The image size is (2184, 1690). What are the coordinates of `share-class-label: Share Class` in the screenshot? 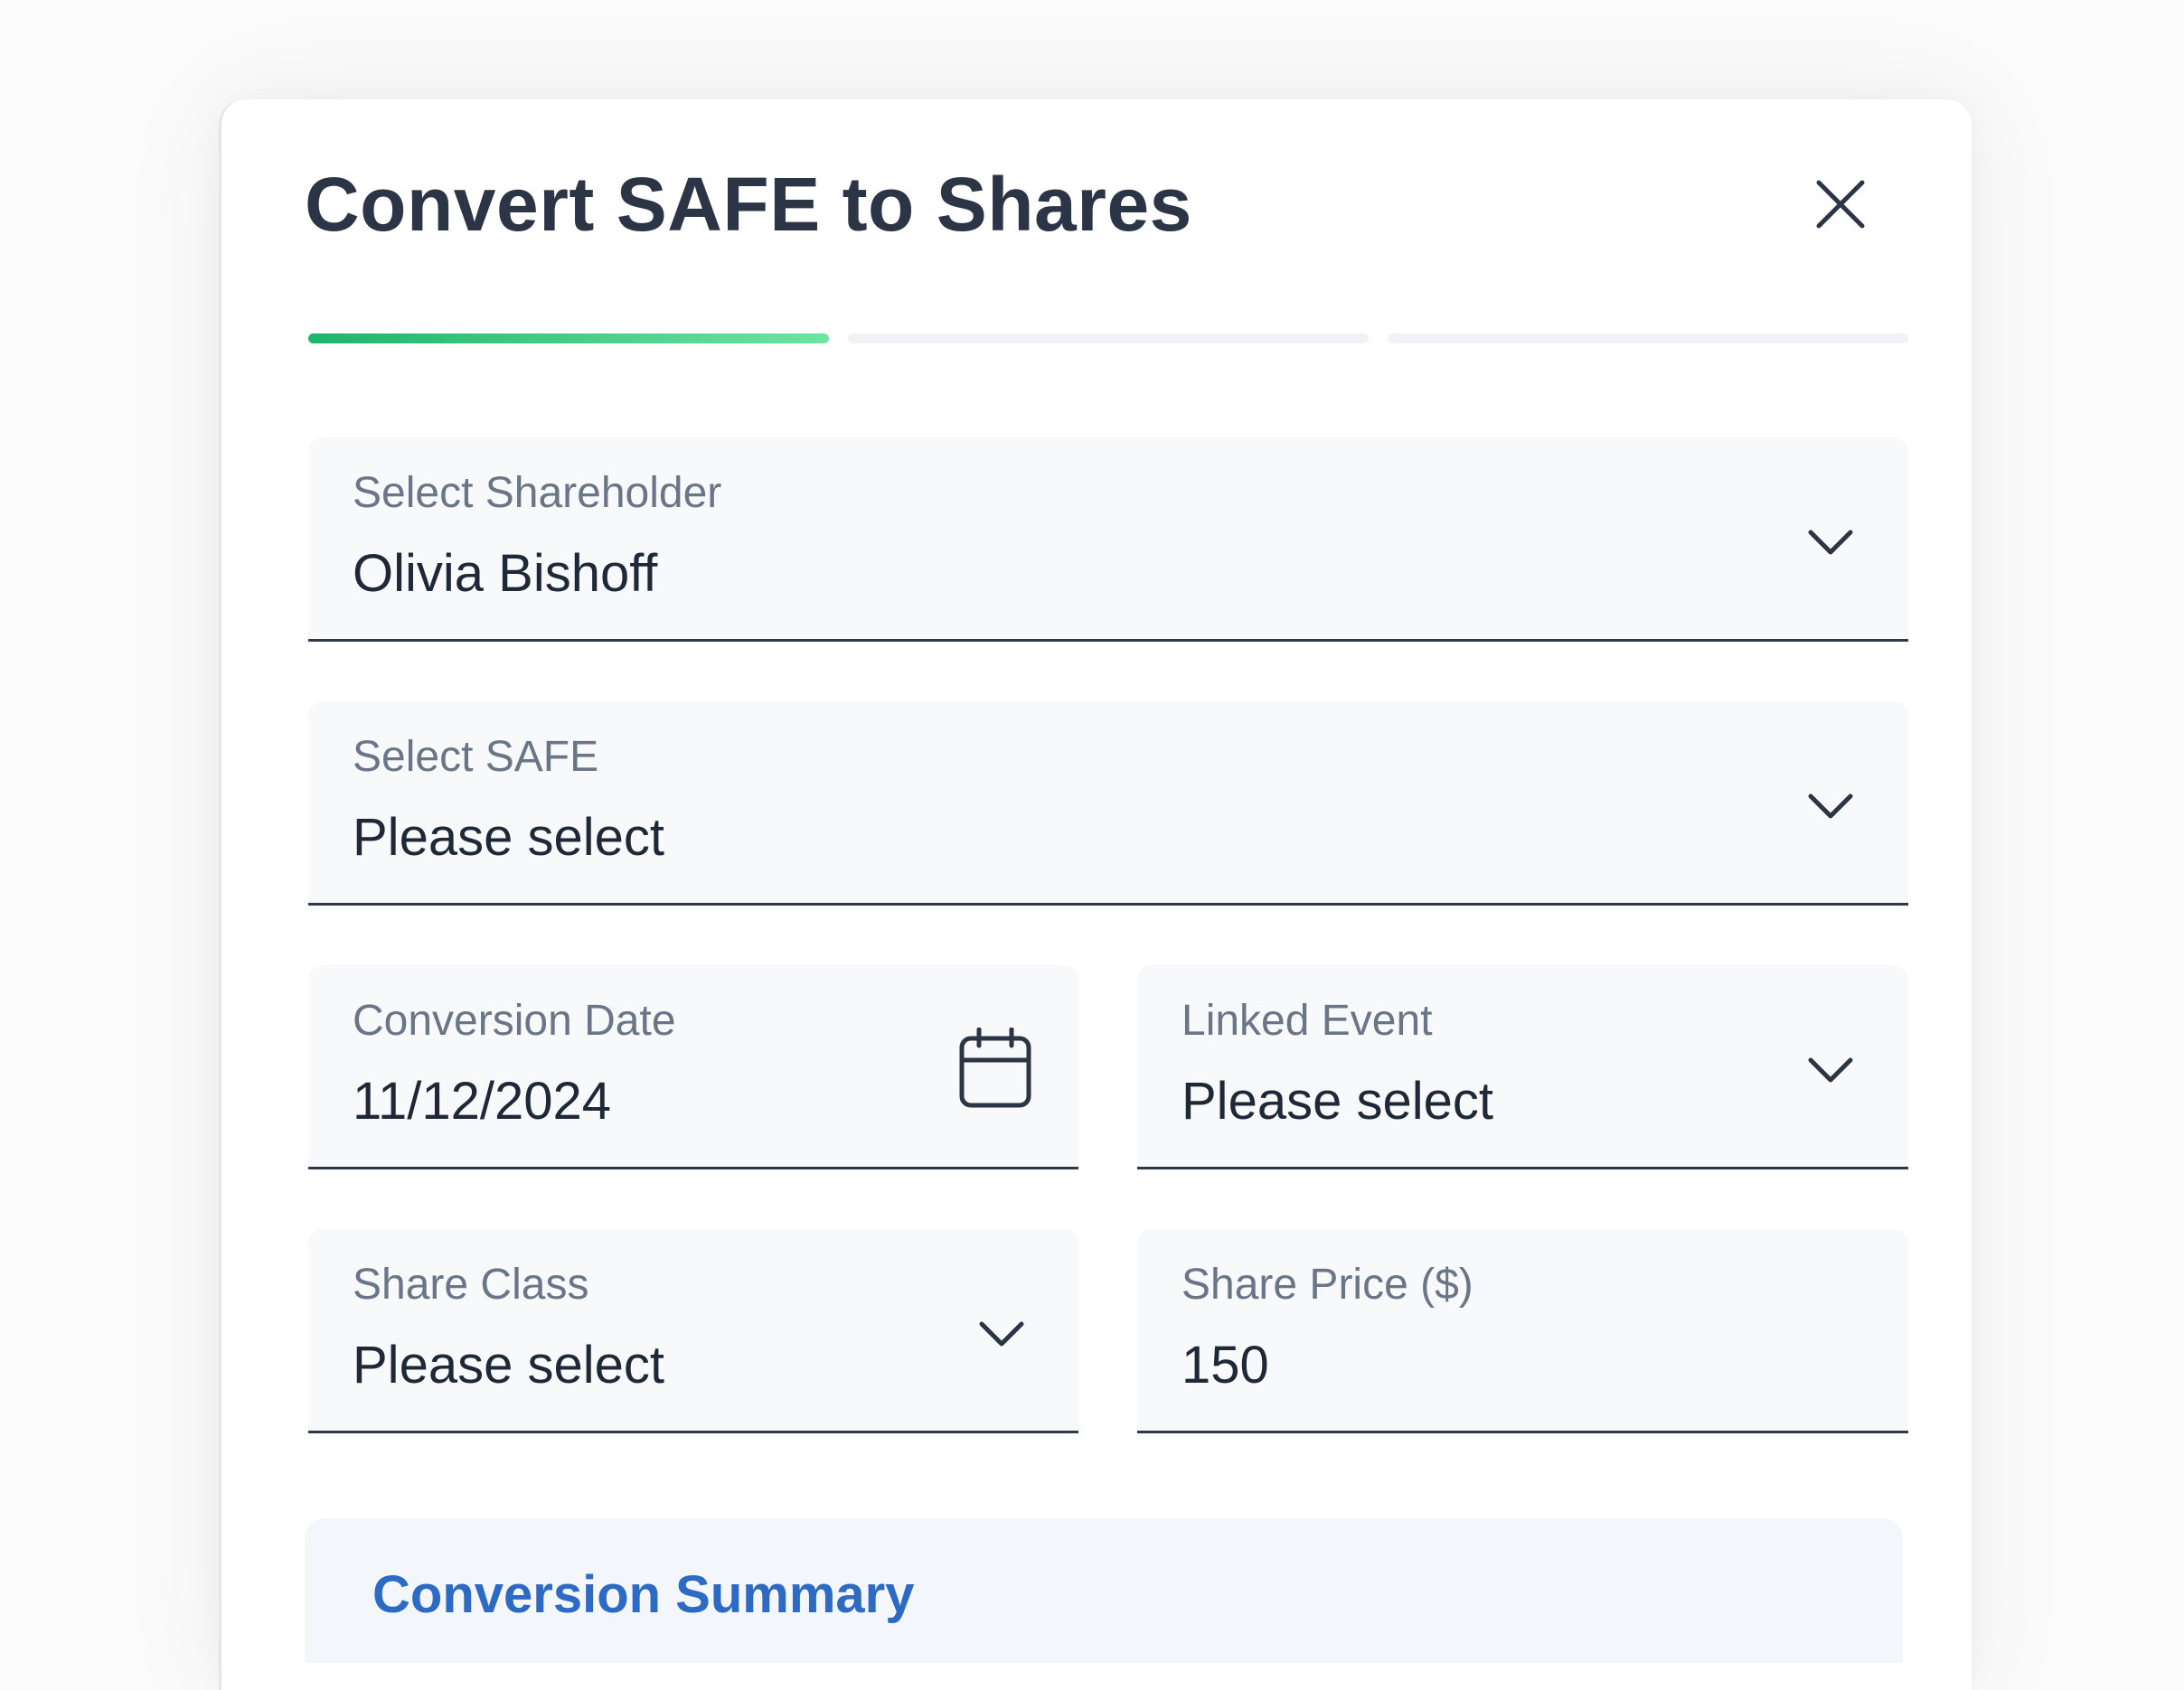 It's located at (471, 1285).